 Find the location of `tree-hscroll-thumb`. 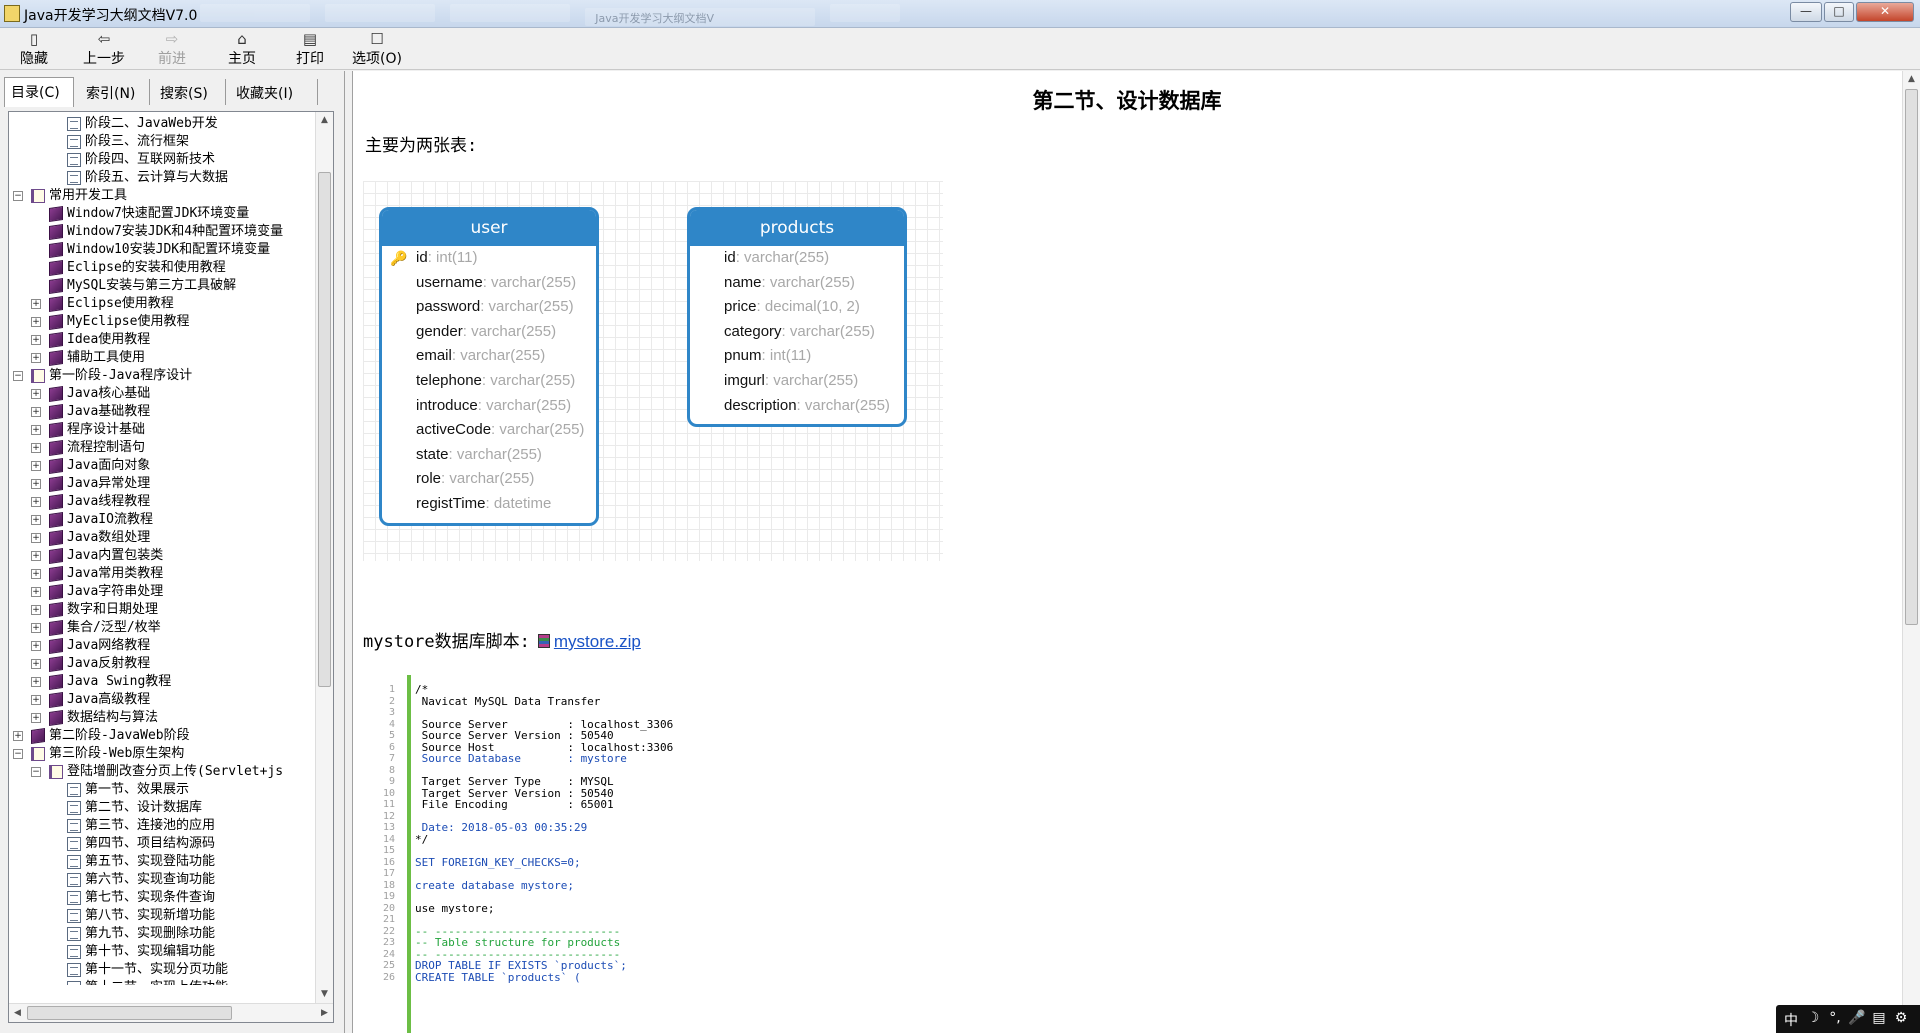

tree-hscroll-thumb is located at coordinates (129, 1013).